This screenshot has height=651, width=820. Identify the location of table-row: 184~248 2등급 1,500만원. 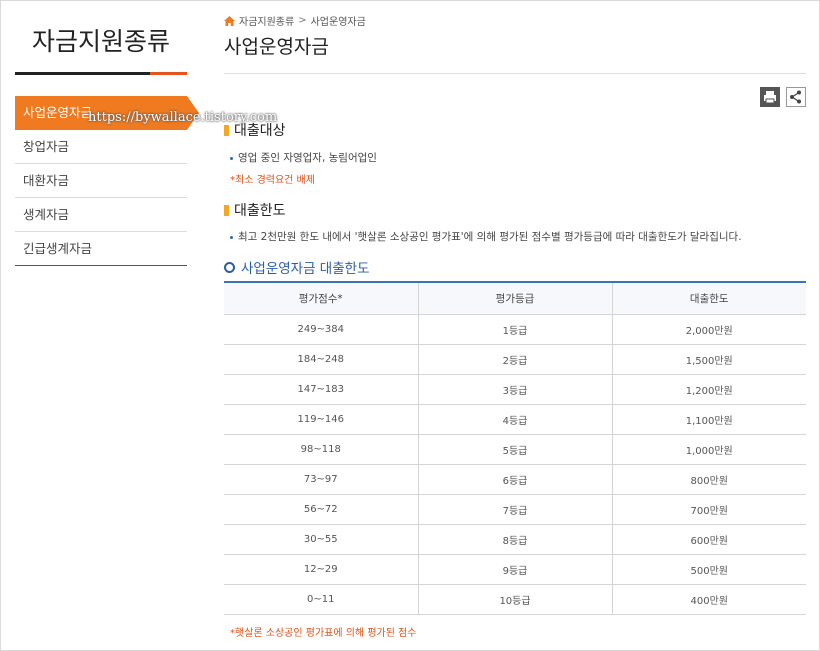
(515, 359).